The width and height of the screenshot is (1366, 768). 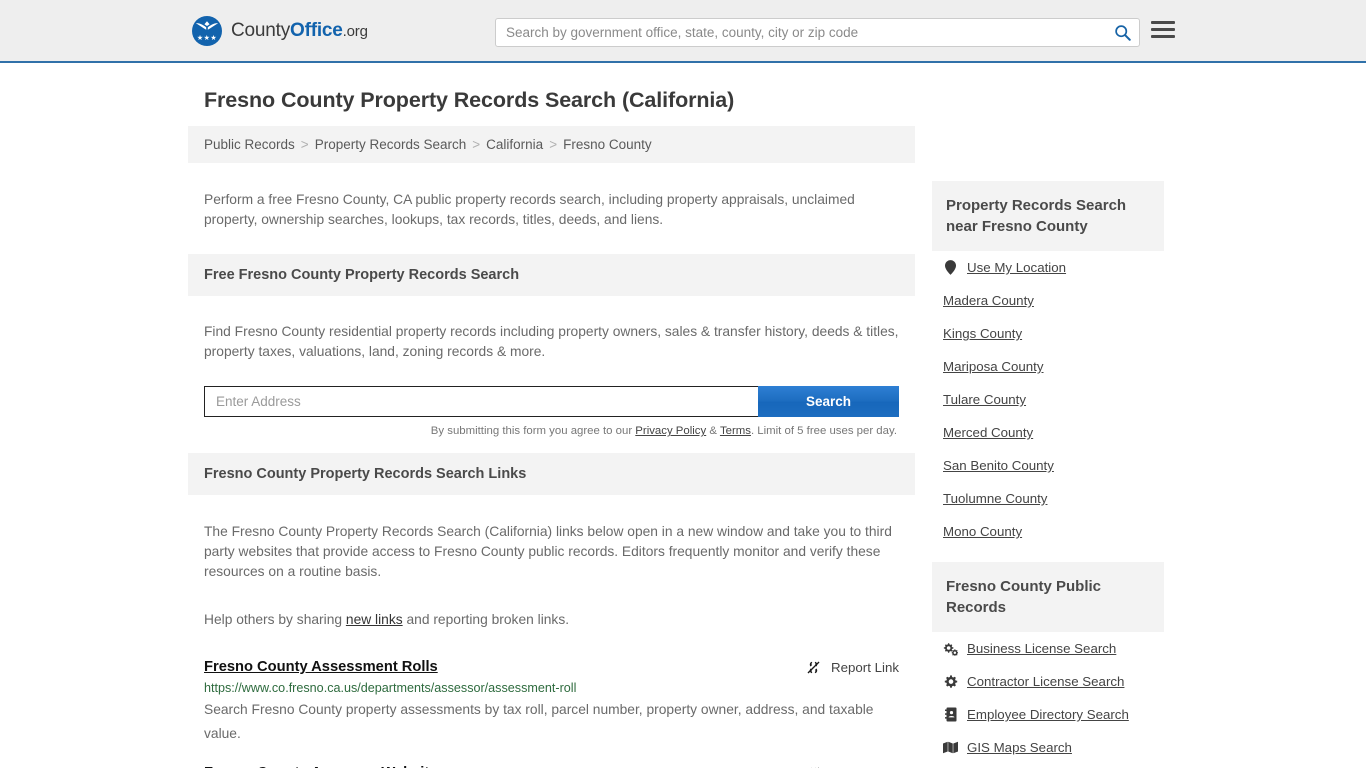 I want to click on breadcrumb-item-property-records-search: Property Records Search, so click(x=391, y=144).